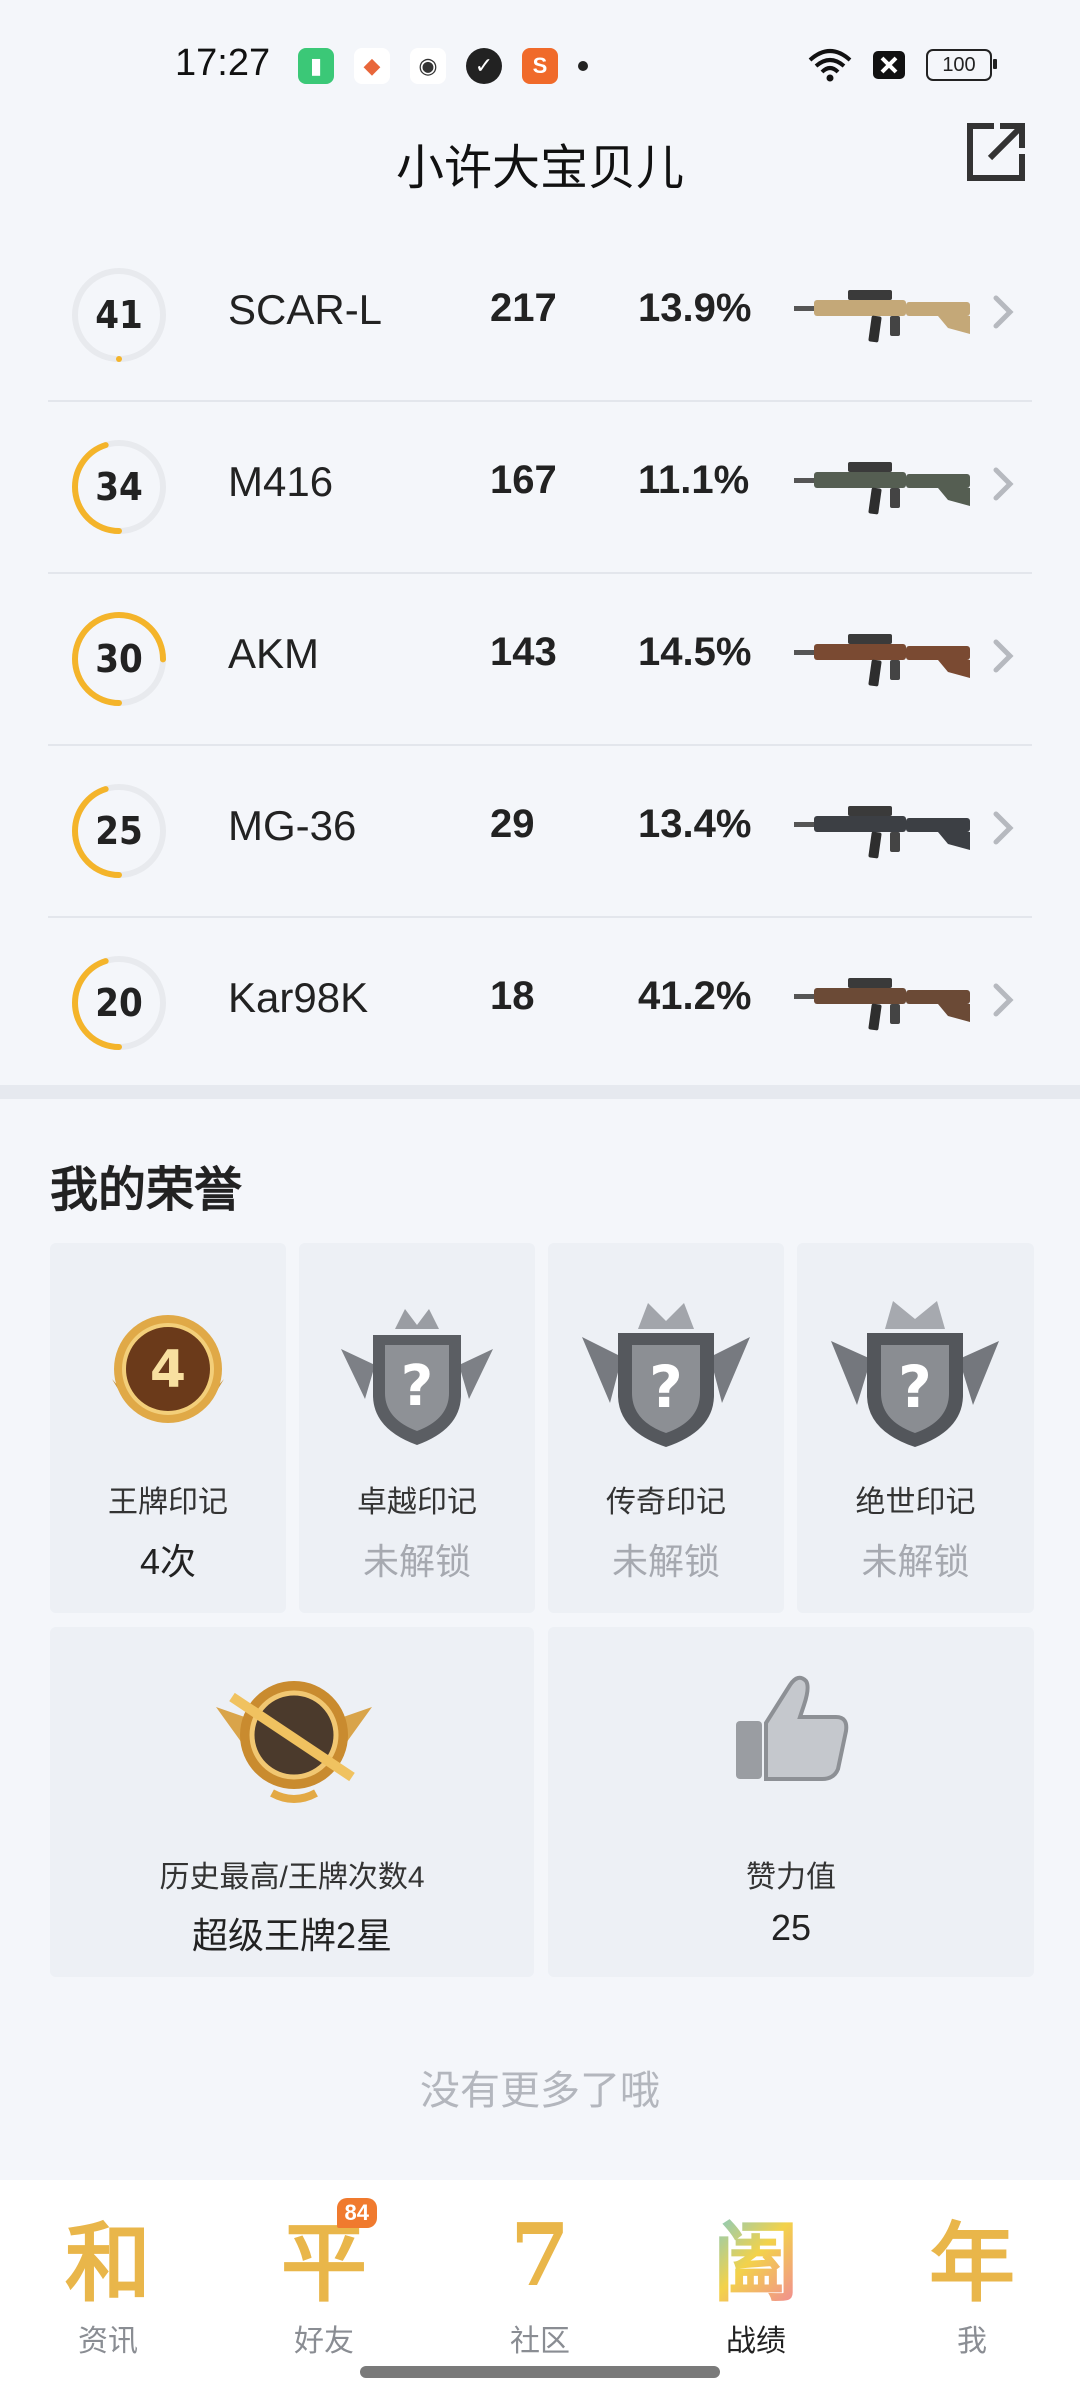  I want to click on profile-header: 小许大宝贝儿, so click(540, 160).